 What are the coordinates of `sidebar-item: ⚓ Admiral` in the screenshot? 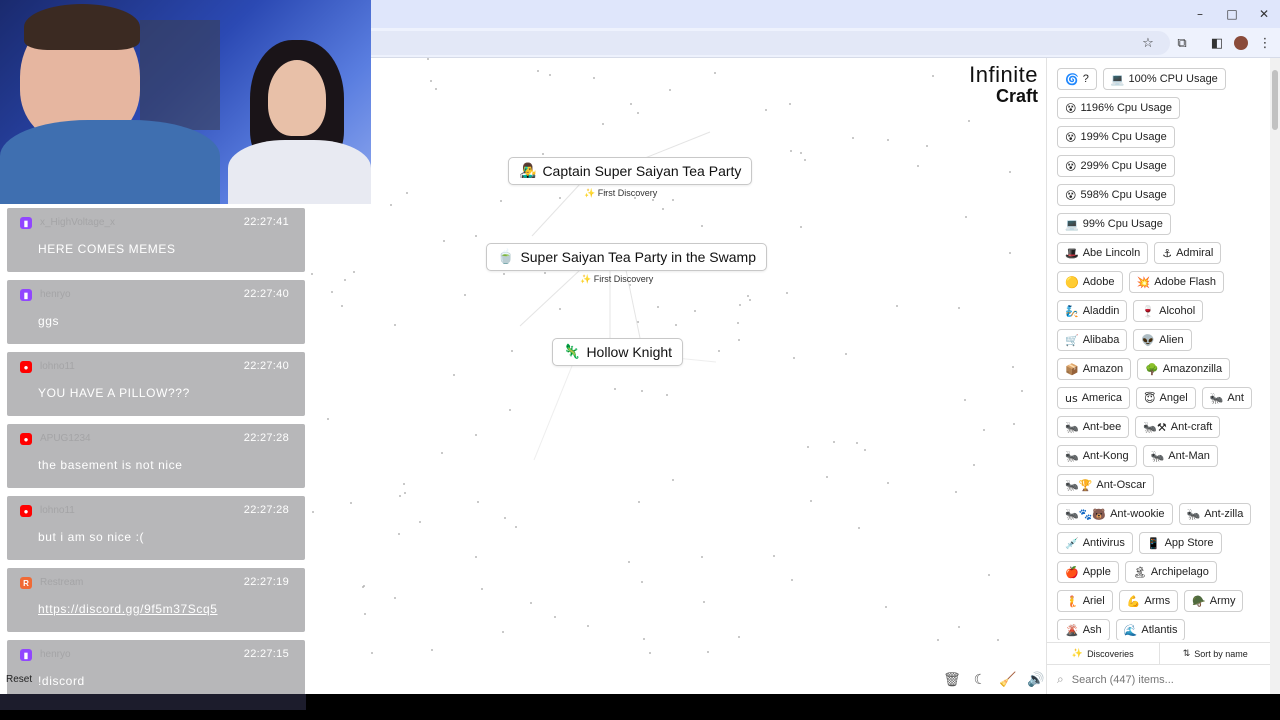 It's located at (1188, 253).